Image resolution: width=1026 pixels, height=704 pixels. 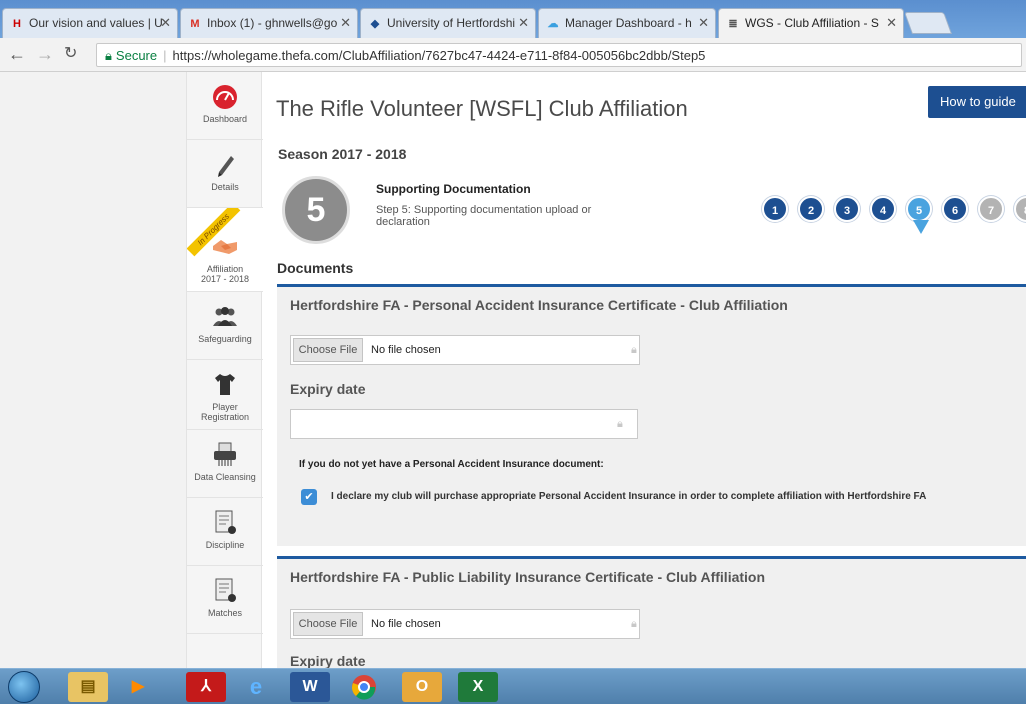 I want to click on back-arrow-icon: ←, so click(x=17, y=54).